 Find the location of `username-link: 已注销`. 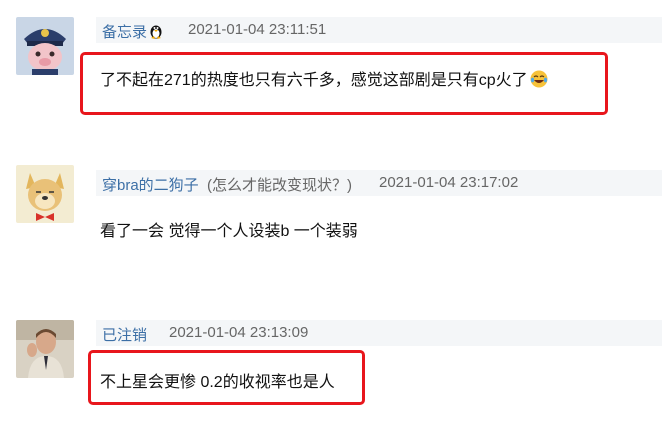

username-link: 已注销 is located at coordinates (124, 334).